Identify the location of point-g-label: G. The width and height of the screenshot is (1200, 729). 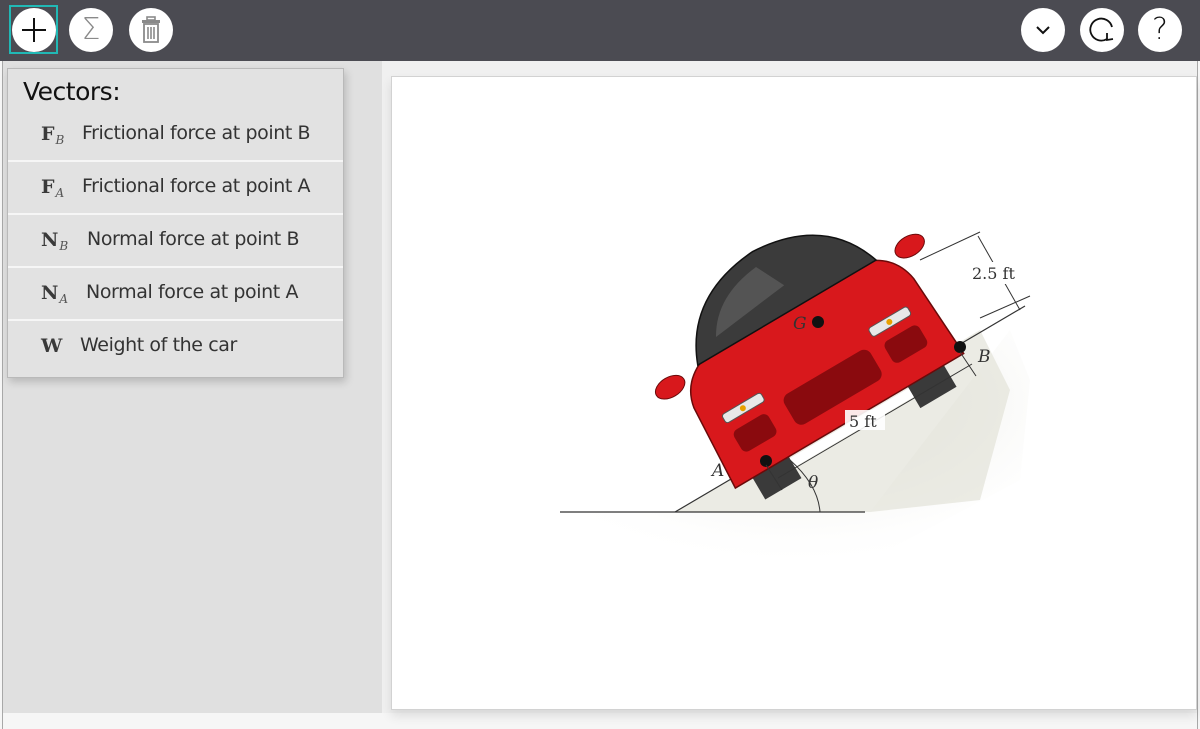
(800, 324).